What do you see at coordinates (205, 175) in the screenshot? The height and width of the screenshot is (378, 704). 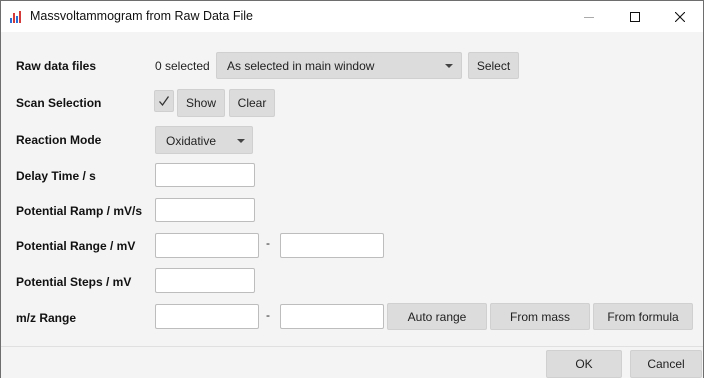 I see `delay-time-input` at bounding box center [205, 175].